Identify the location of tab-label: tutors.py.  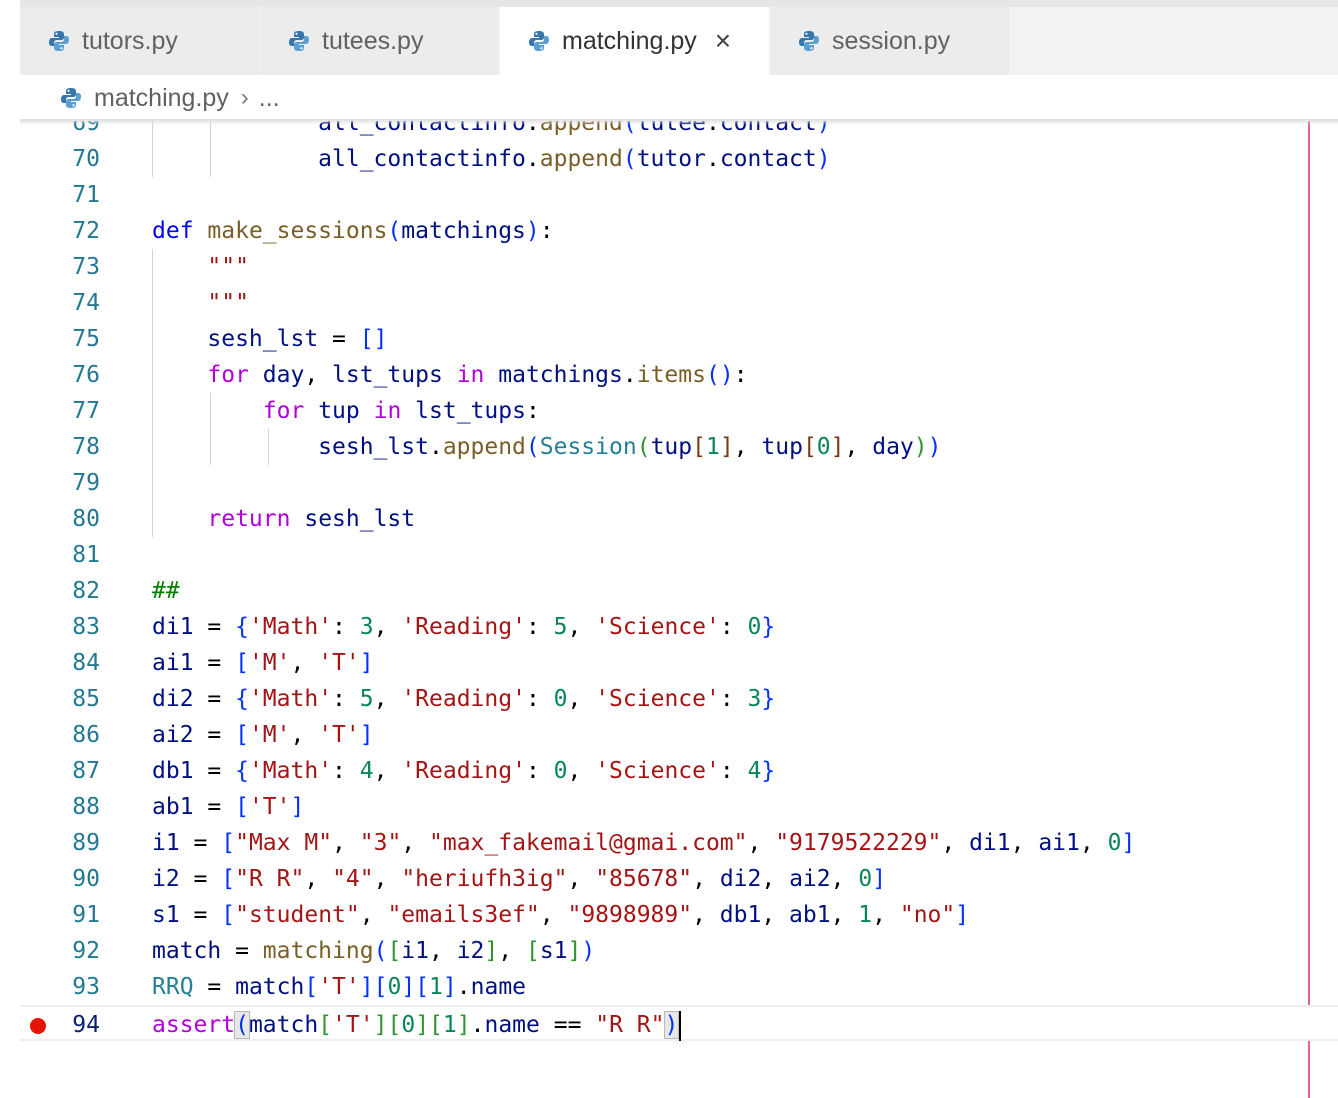
(130, 40).